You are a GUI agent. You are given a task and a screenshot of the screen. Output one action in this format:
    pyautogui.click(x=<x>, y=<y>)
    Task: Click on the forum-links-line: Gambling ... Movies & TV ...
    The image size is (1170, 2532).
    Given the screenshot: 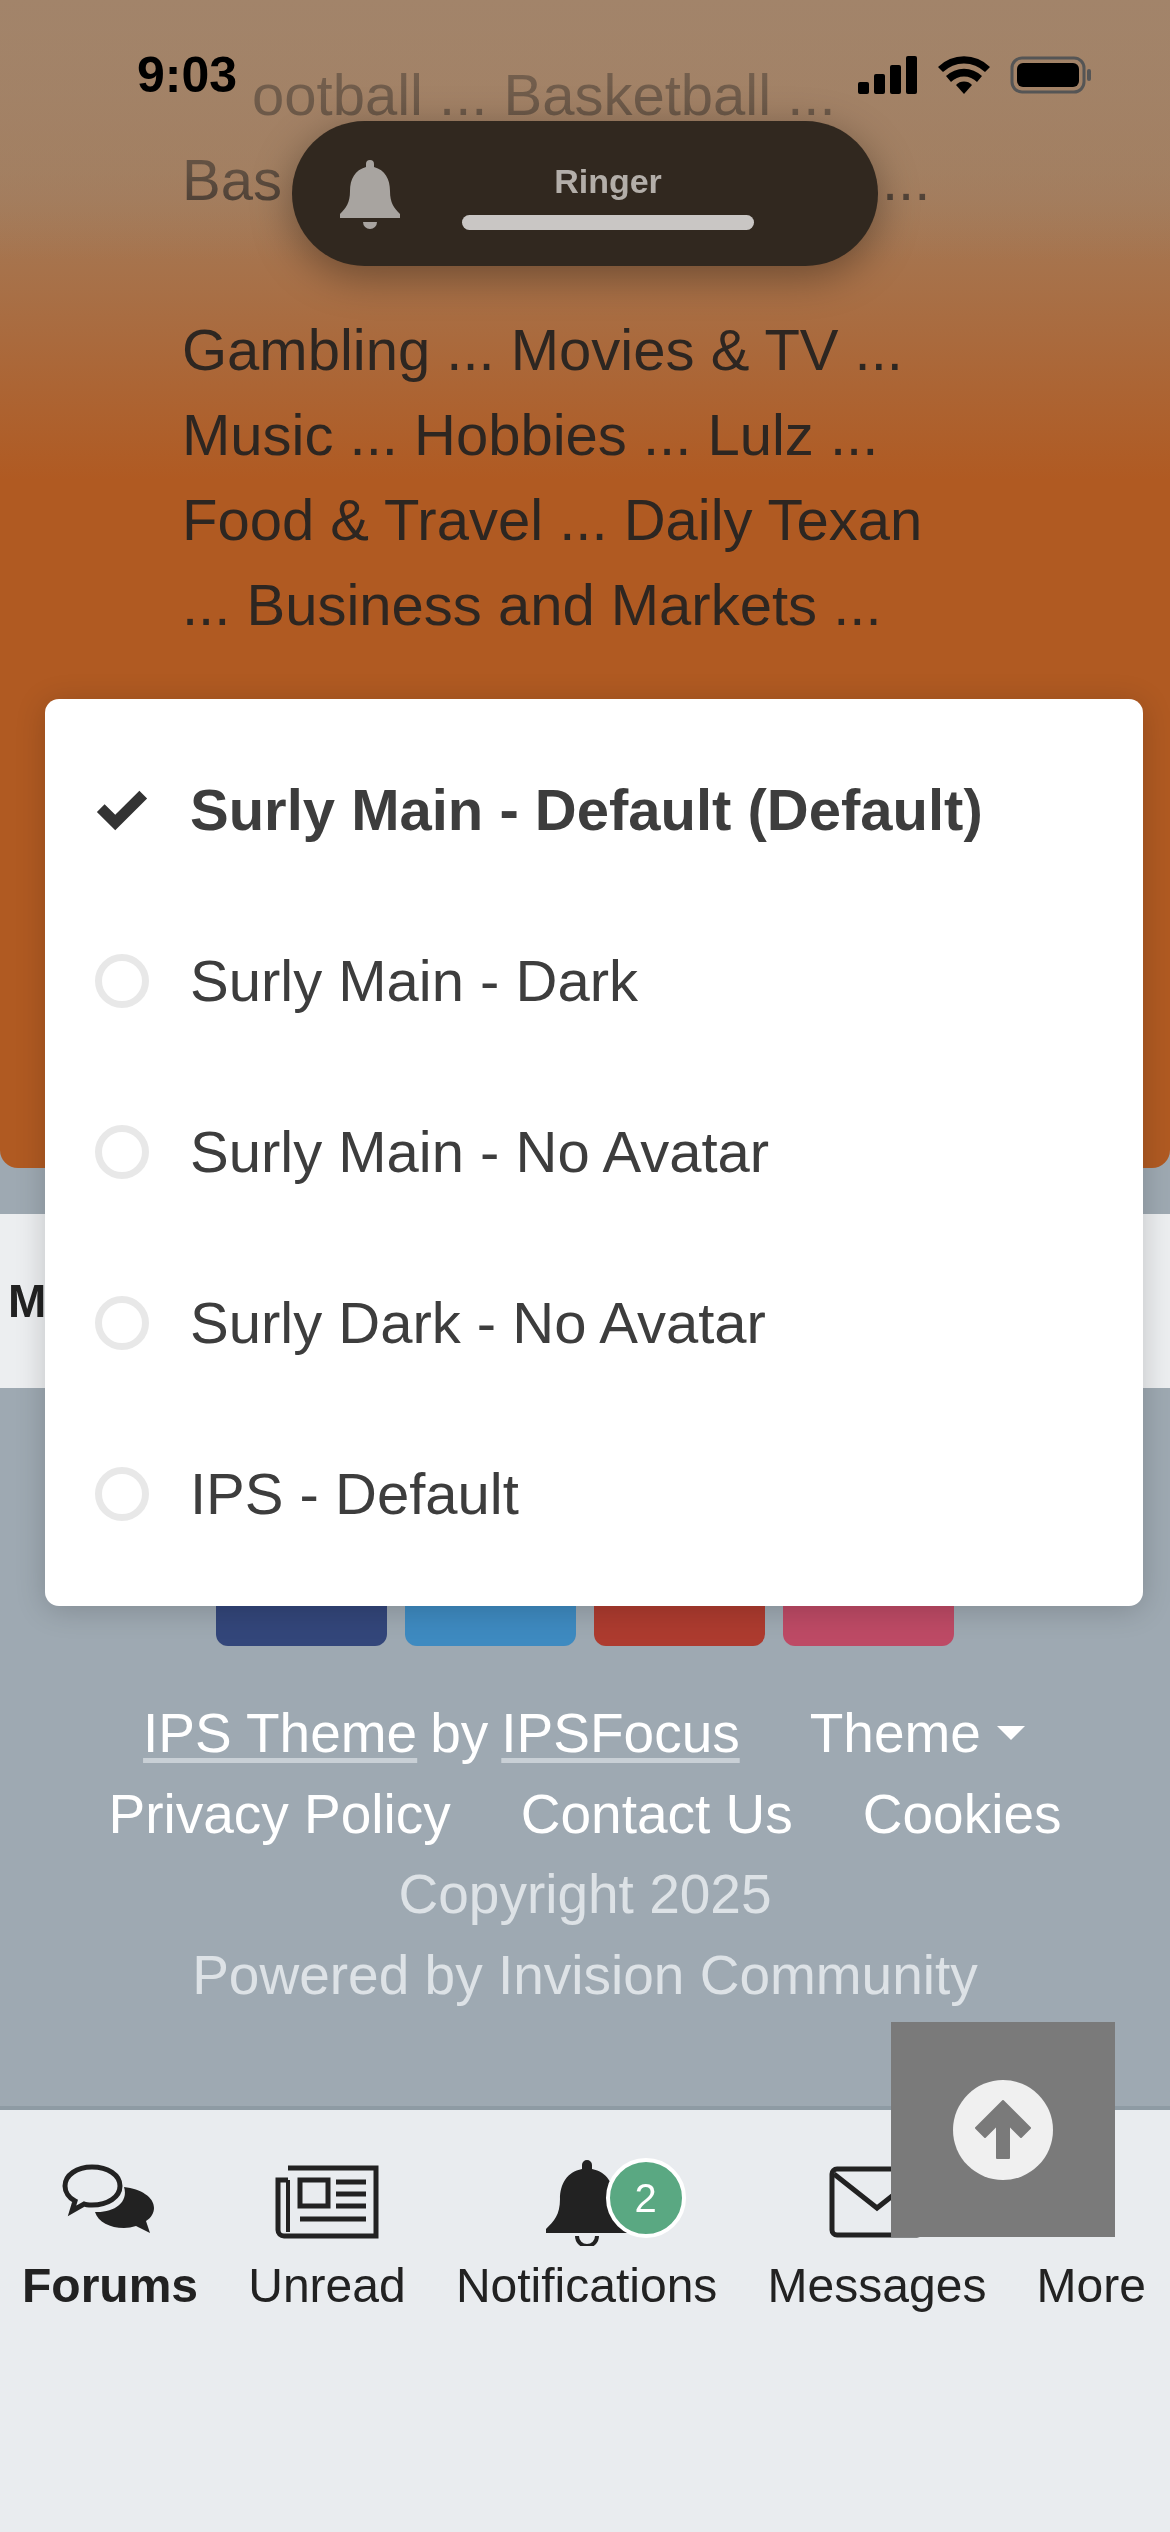 What is the action you would take?
    pyautogui.click(x=542, y=349)
    